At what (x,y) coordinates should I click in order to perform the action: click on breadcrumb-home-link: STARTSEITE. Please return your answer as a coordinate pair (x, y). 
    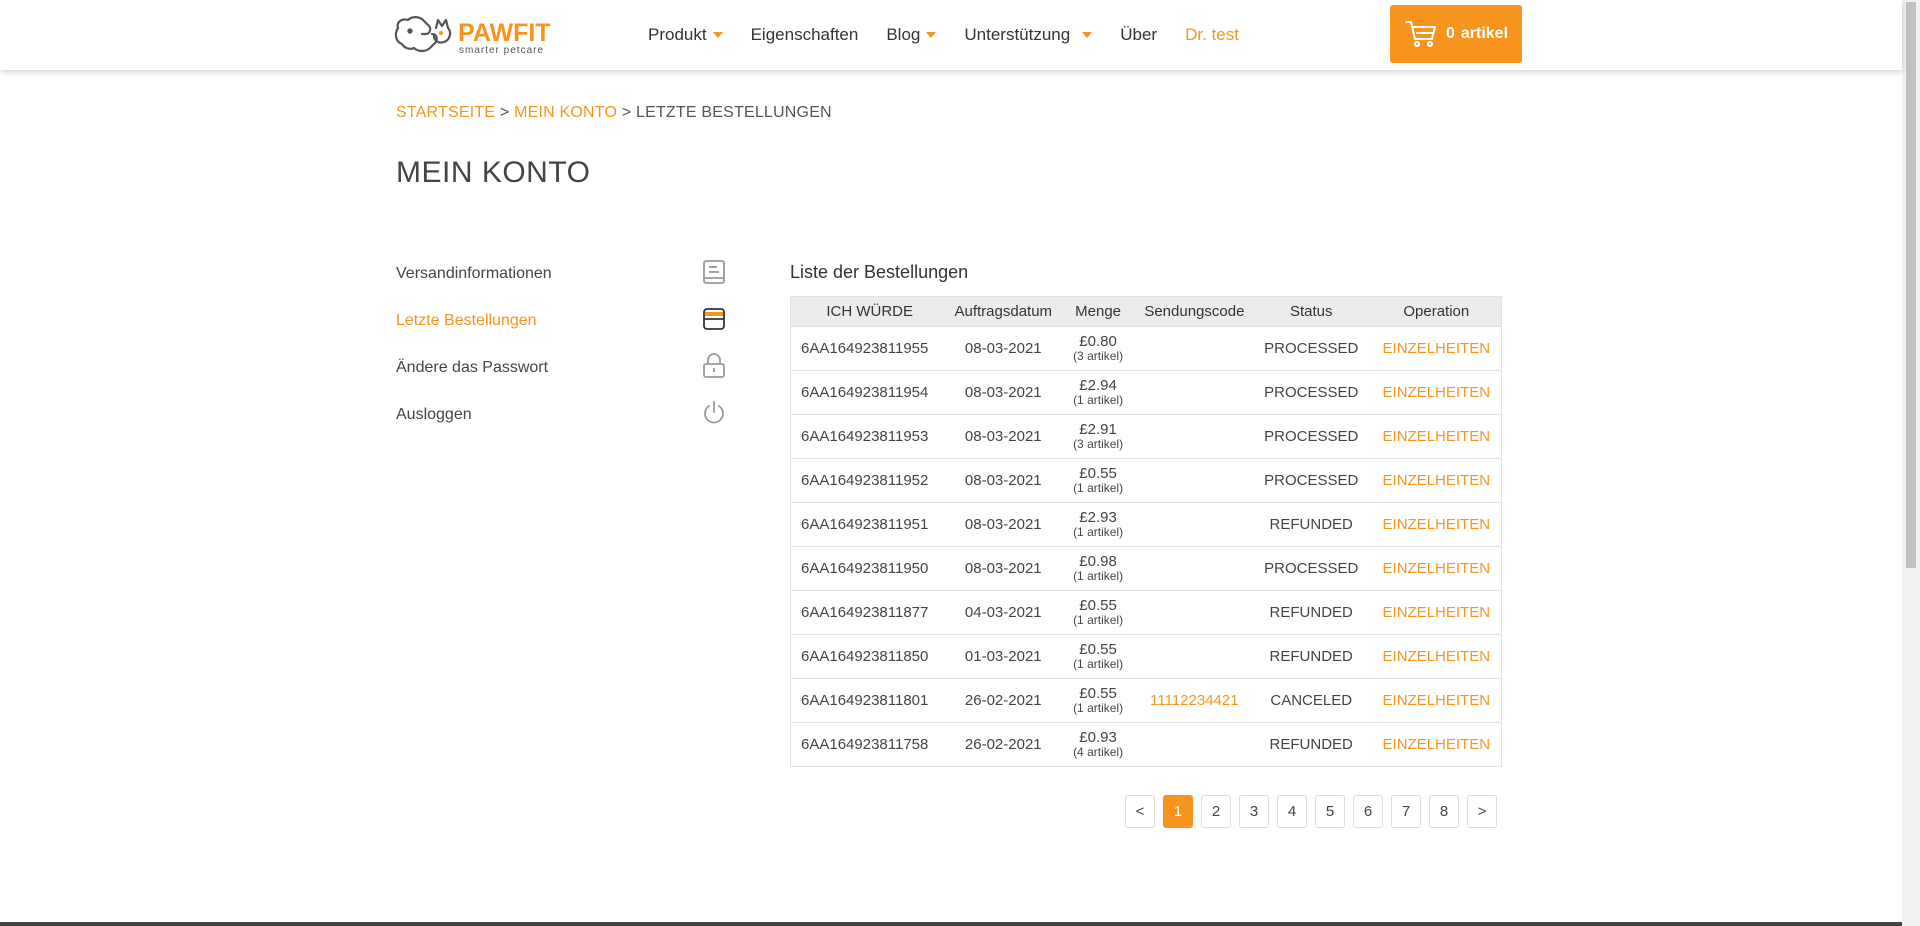
    Looking at the image, I should click on (445, 112).